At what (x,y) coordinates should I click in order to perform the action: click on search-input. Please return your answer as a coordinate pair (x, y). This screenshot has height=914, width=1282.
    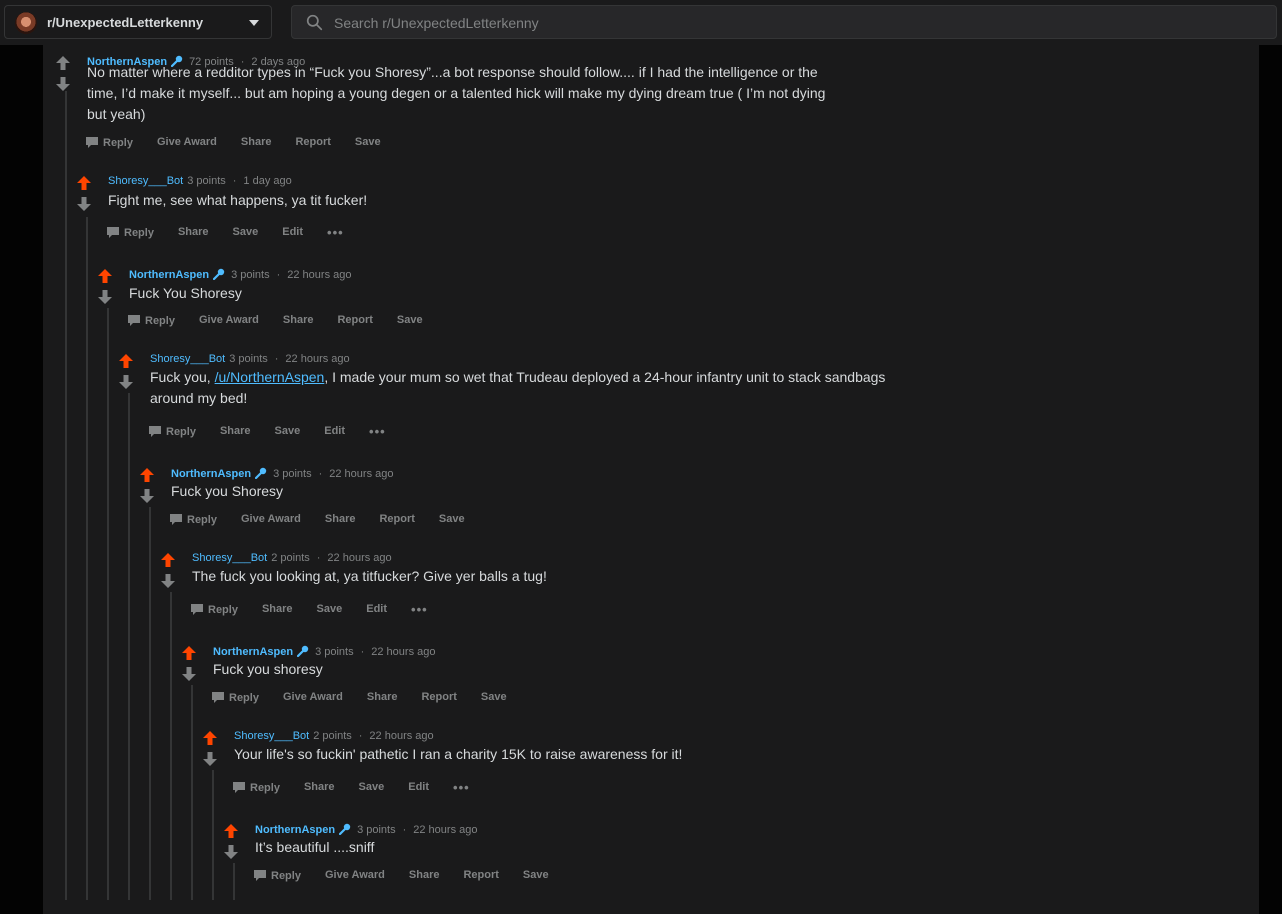
    Looking at the image, I should click on (784, 23).